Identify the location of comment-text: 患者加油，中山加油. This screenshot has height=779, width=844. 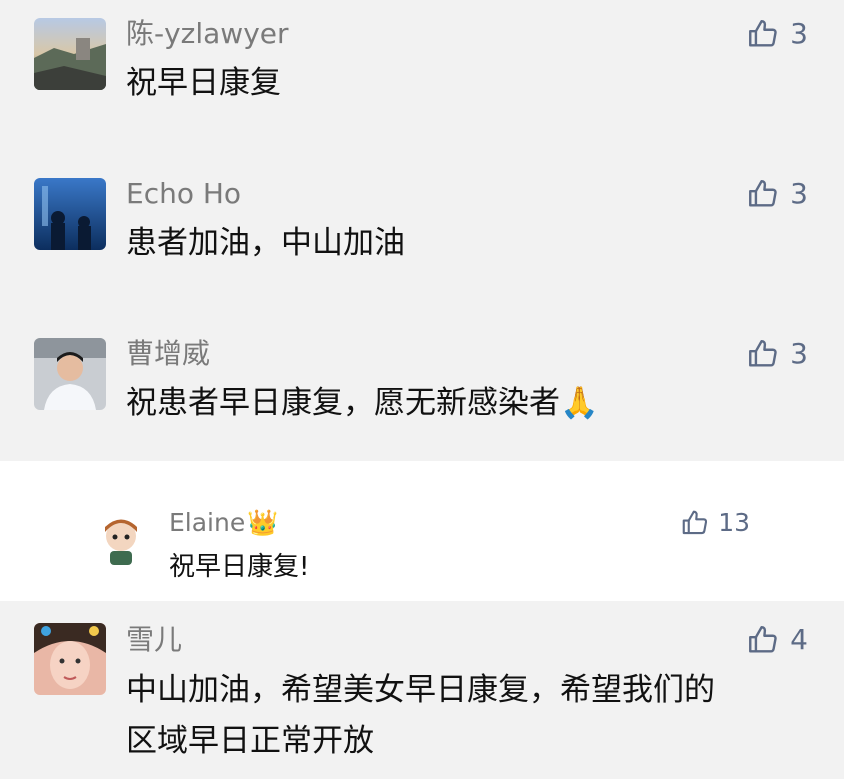
(265, 243).